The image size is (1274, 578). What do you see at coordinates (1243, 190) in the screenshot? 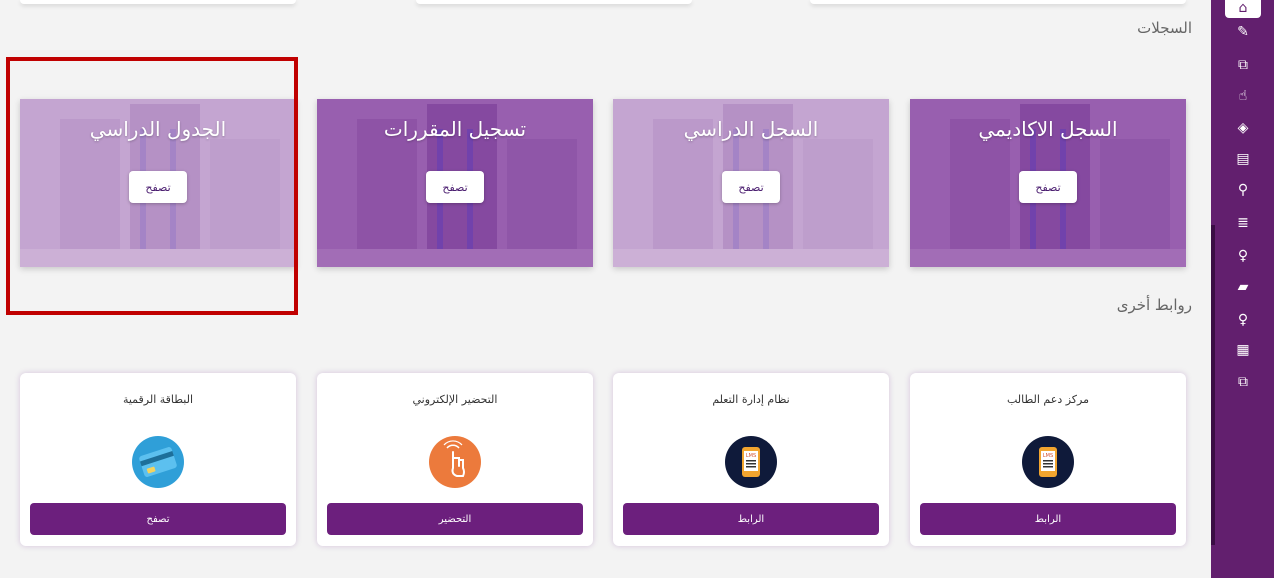
I see `paperclip-icon: ⚲` at bounding box center [1243, 190].